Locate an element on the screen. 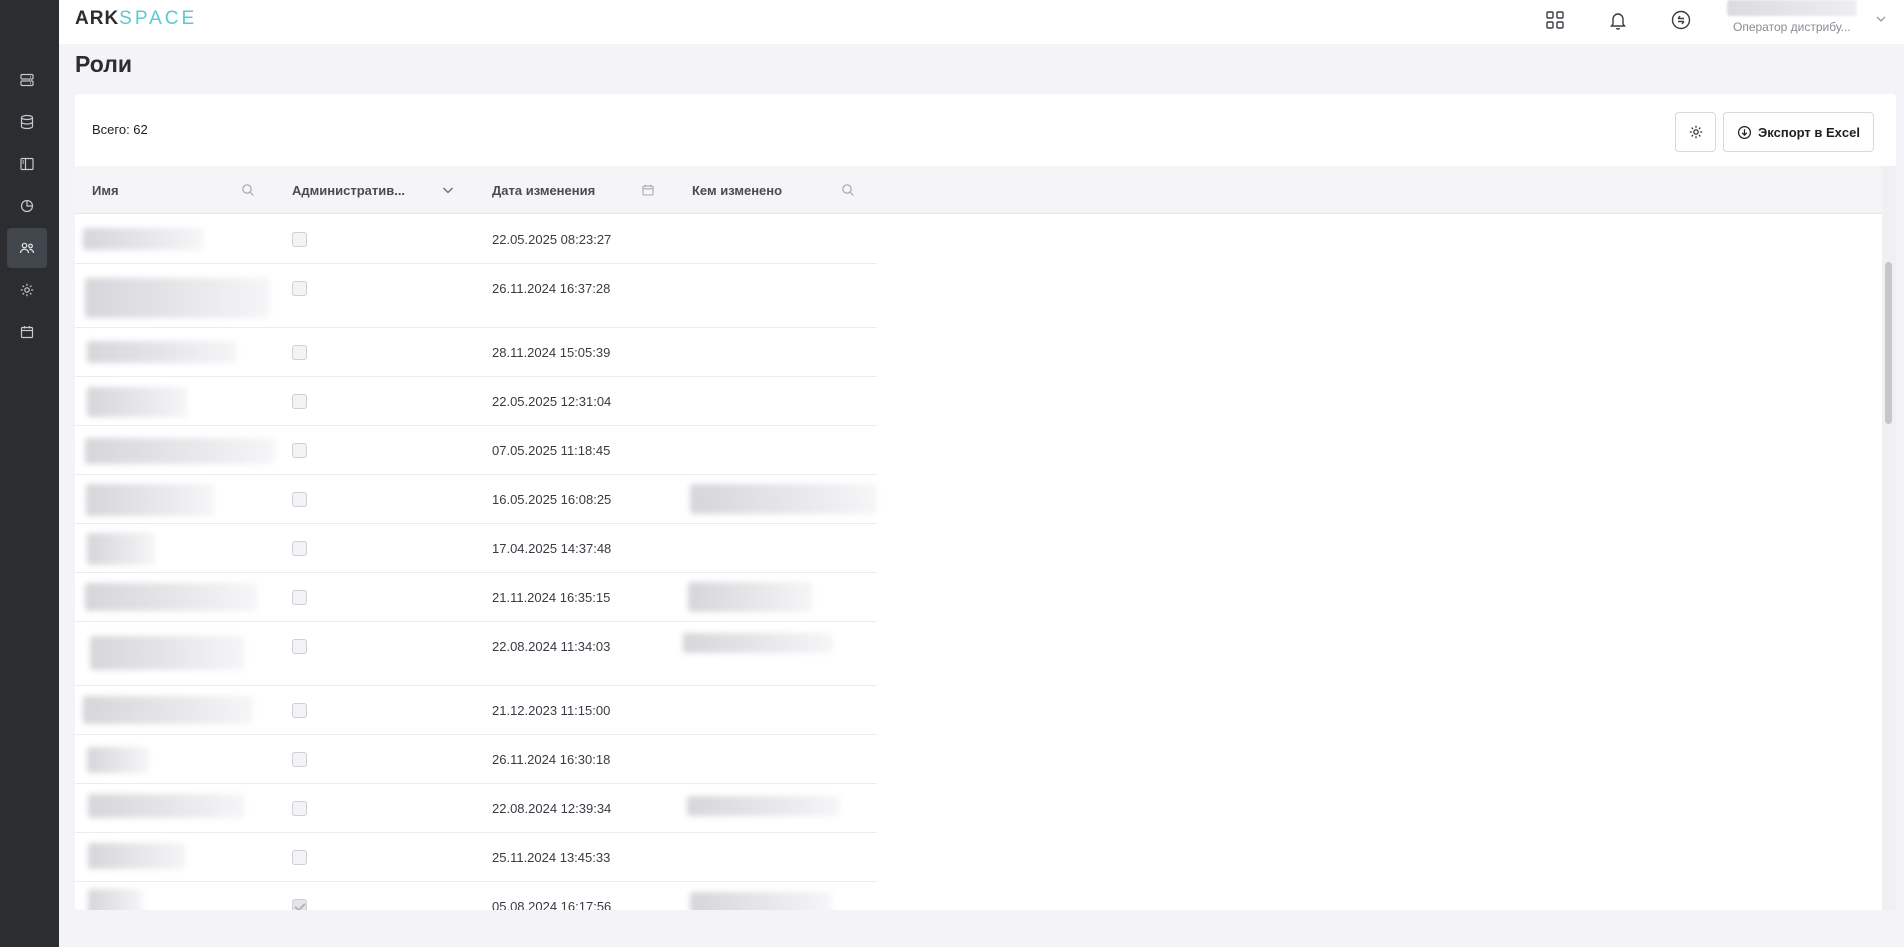 The image size is (1904, 947). column-header-name: Имя is located at coordinates (105, 190).